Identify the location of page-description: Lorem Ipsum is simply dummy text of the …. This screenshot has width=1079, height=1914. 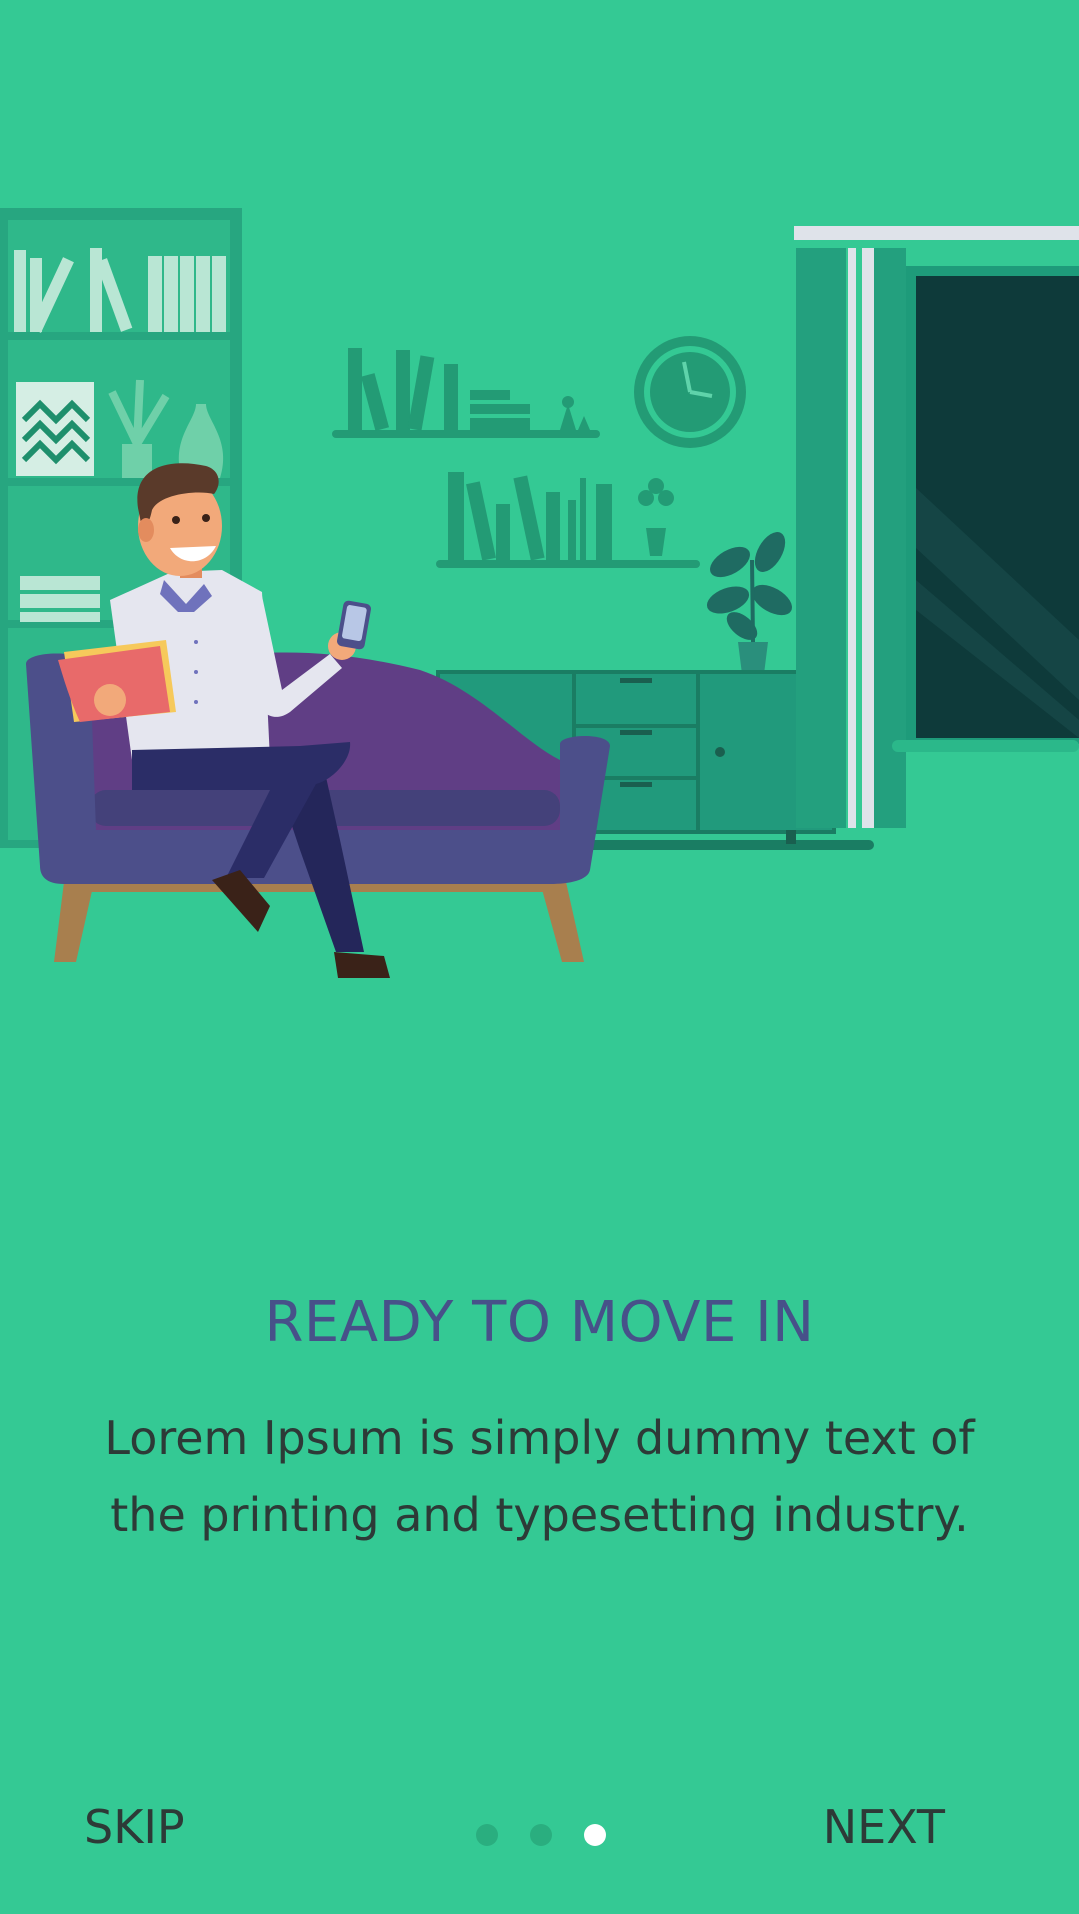
(539, 1476).